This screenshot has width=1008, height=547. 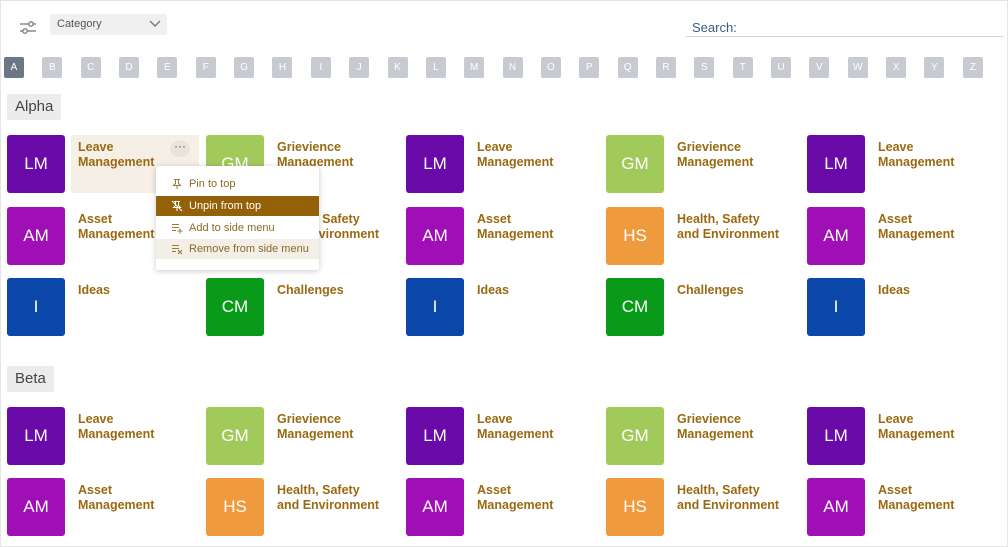 I want to click on app-name: Grievience Management, so click(x=336, y=154).